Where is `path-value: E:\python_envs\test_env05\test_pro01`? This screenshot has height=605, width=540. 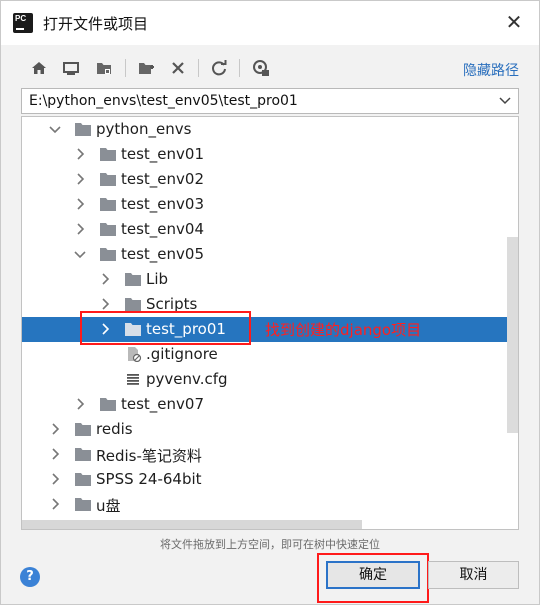 path-value: E:\python_envs\test_env05\test_pro01 is located at coordinates (163, 101).